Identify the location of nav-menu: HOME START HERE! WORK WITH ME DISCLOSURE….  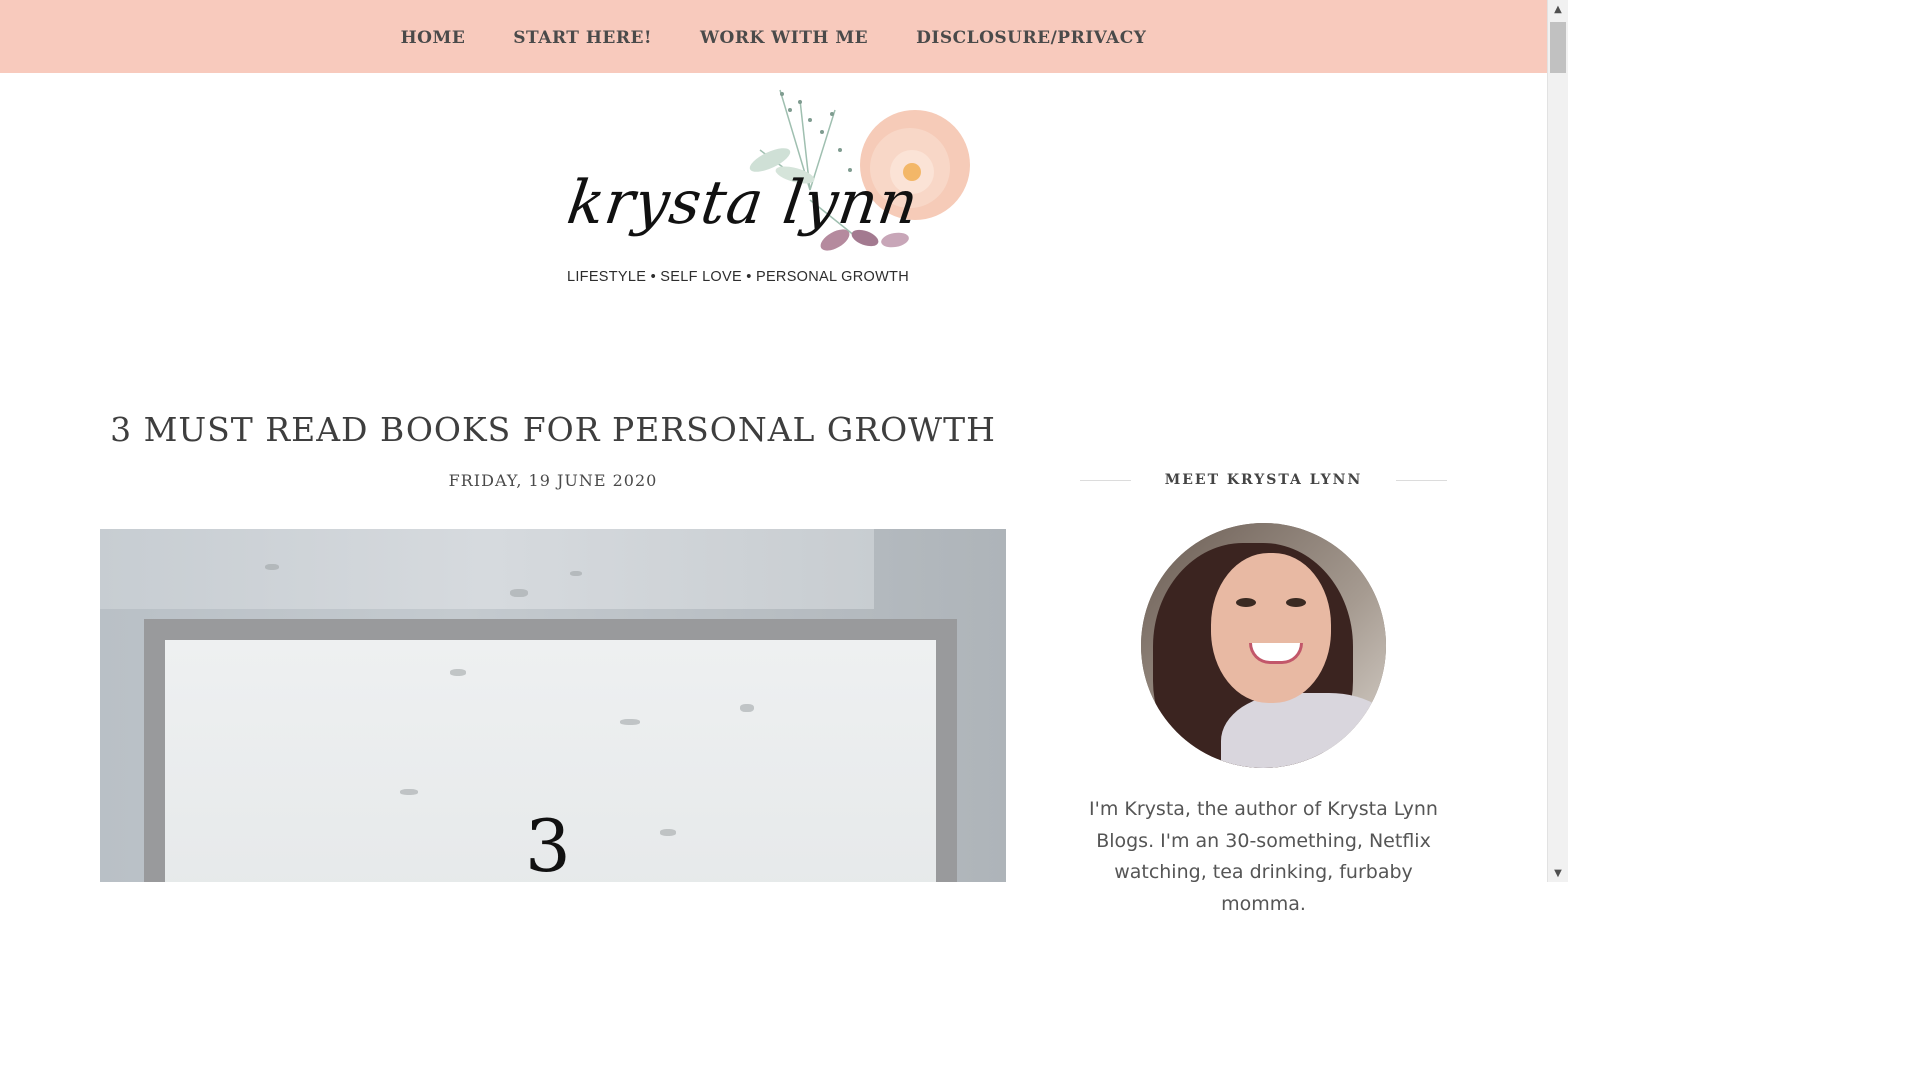
(774, 37).